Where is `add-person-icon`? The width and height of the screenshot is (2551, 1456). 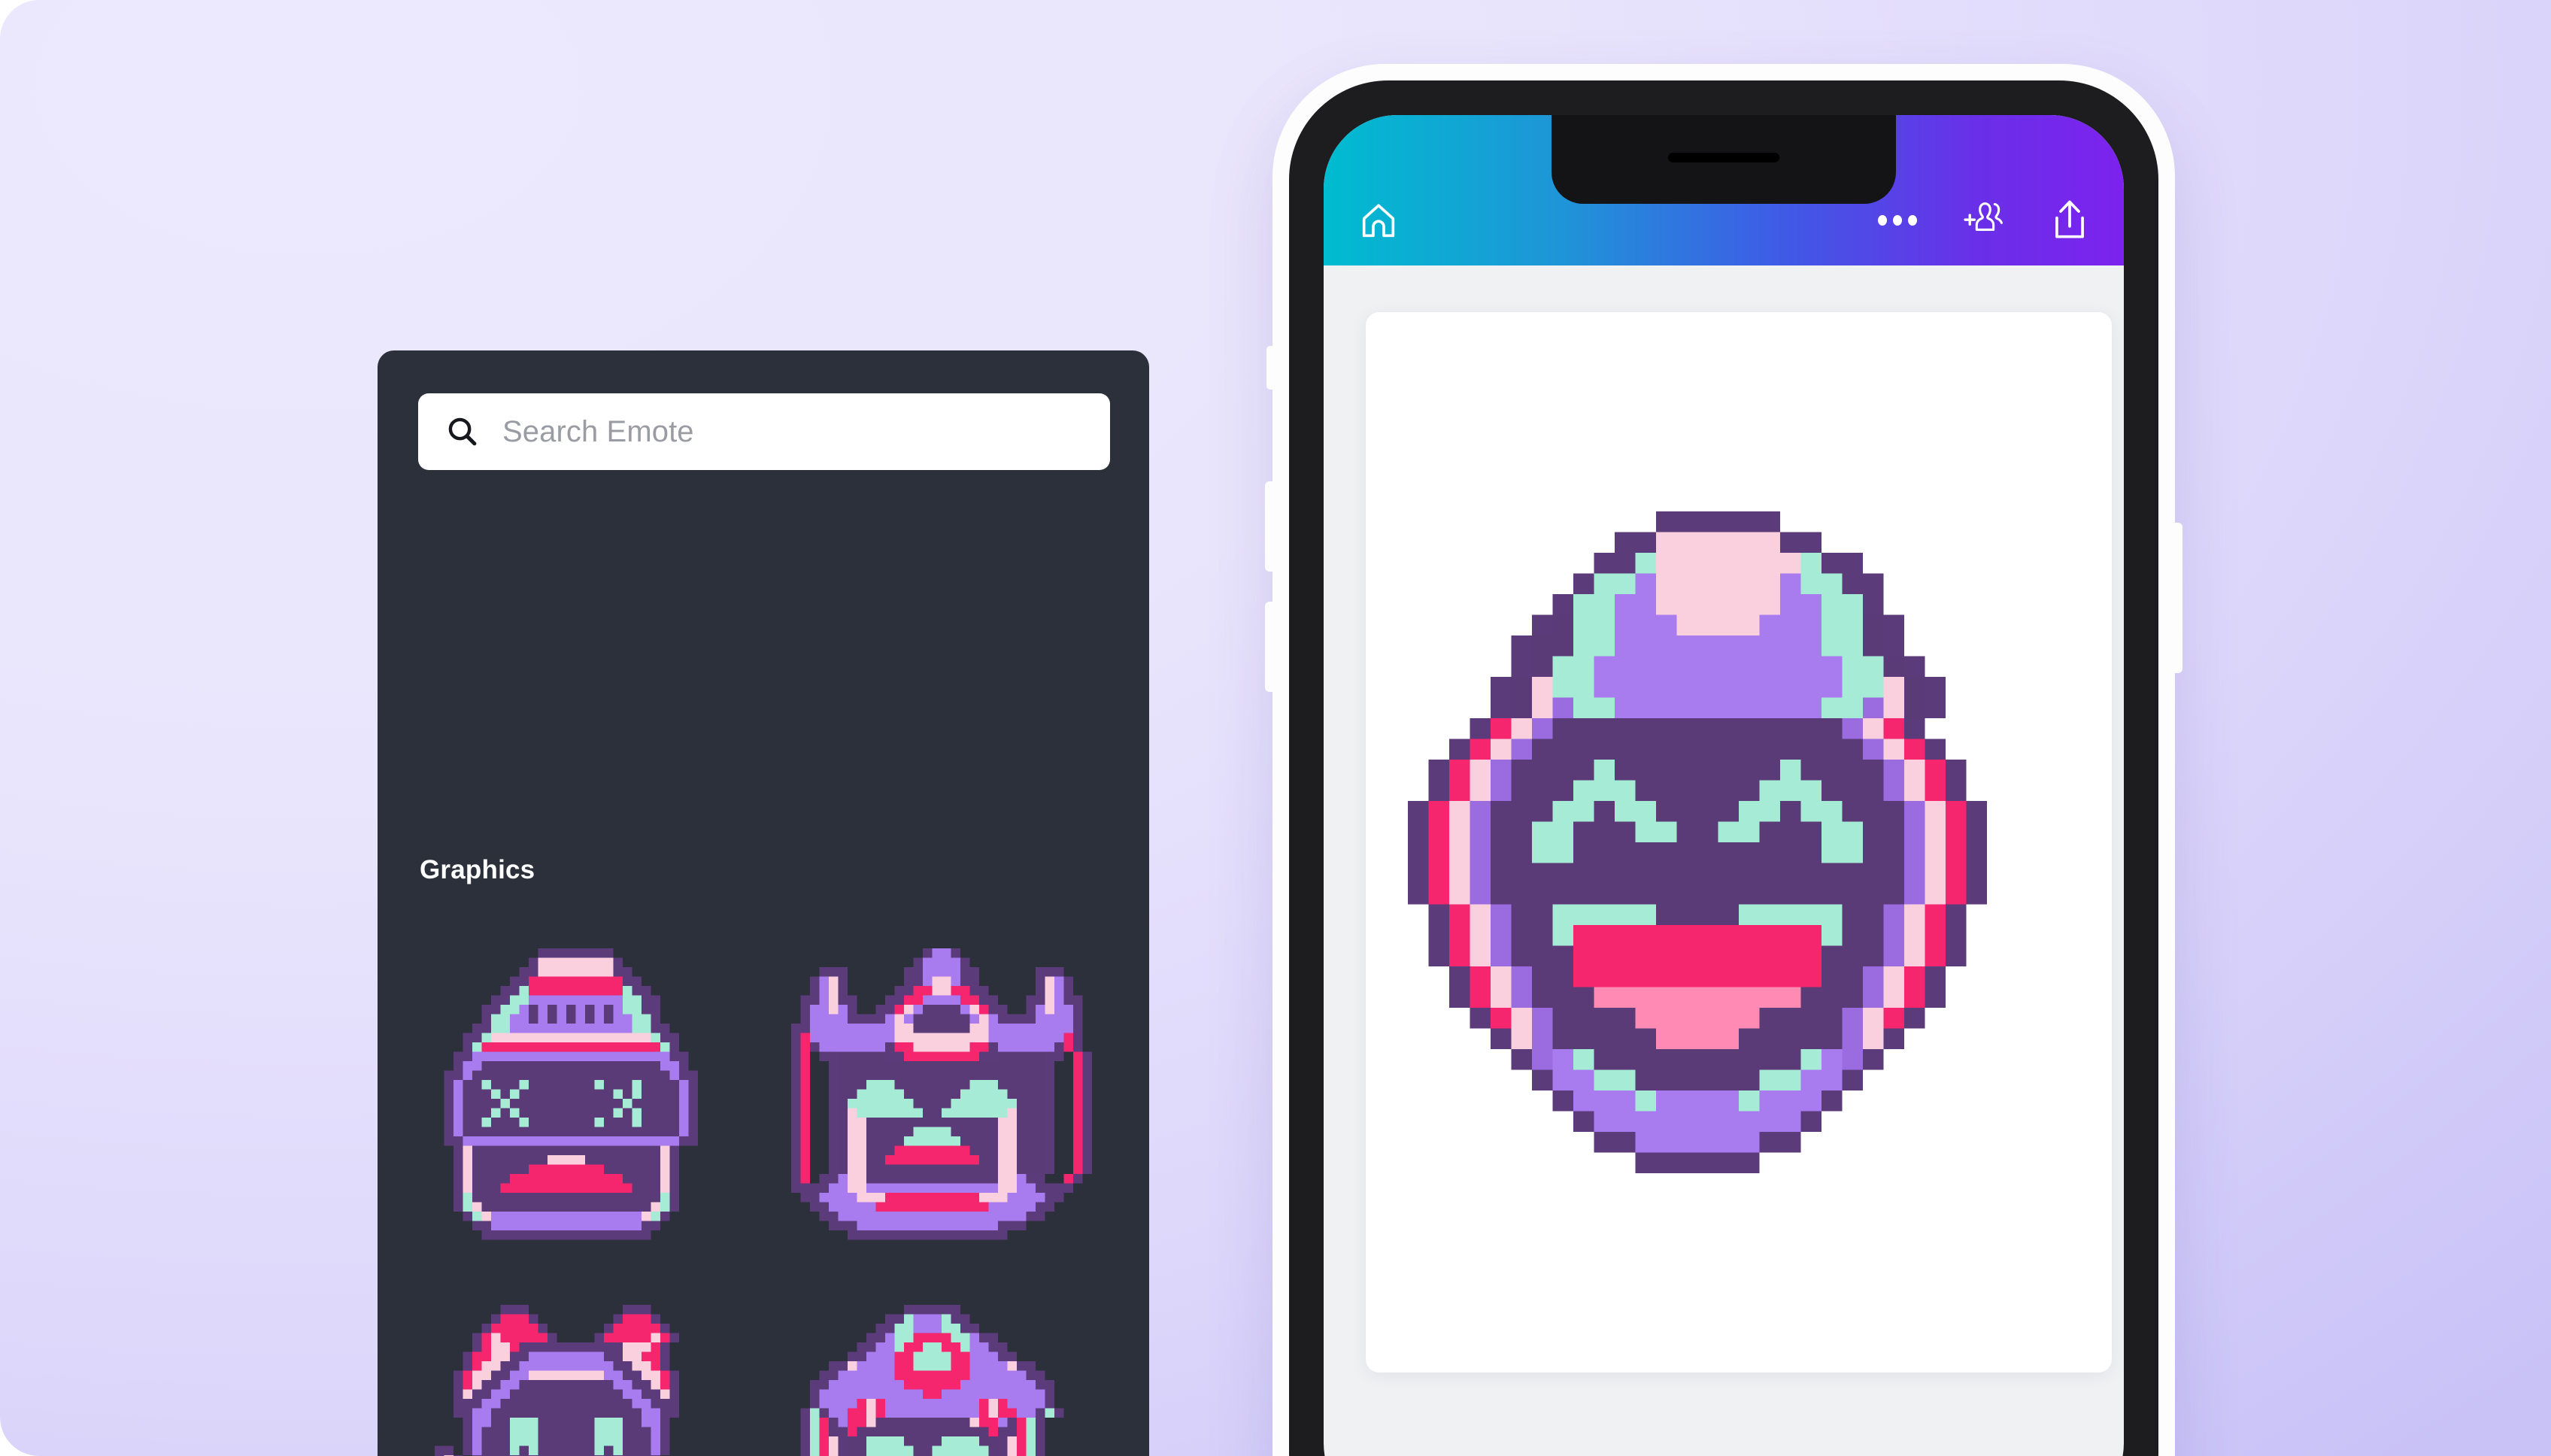 add-person-icon is located at coordinates (1983, 220).